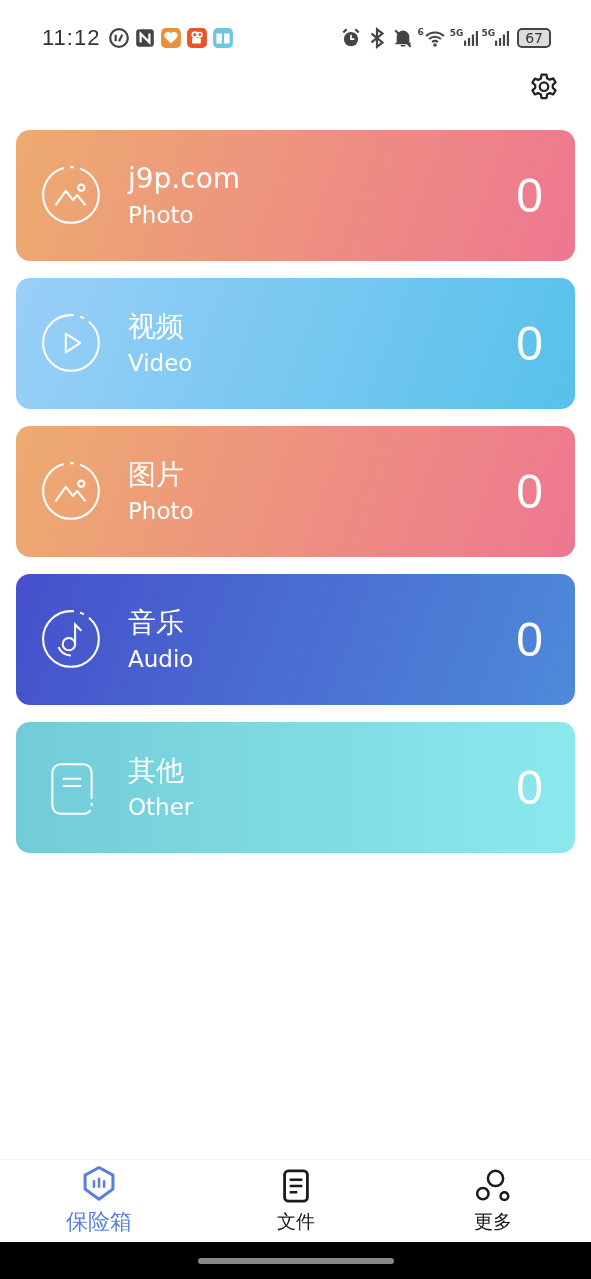 Image resolution: width=591 pixels, height=1279 pixels. Describe the element at coordinates (119, 38) in the screenshot. I see `circle-badge-icon` at that location.